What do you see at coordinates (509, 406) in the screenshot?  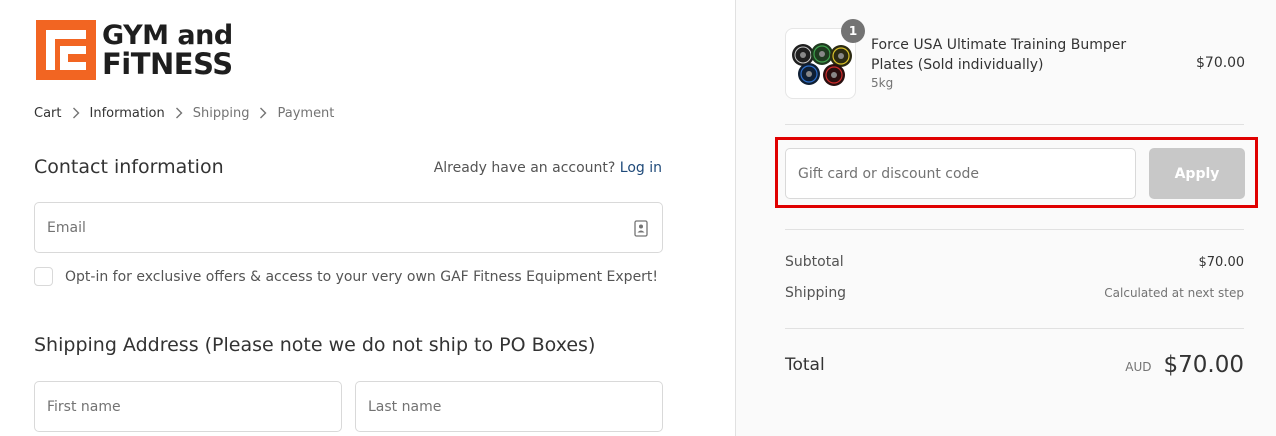 I see `last-name-field: Last name` at bounding box center [509, 406].